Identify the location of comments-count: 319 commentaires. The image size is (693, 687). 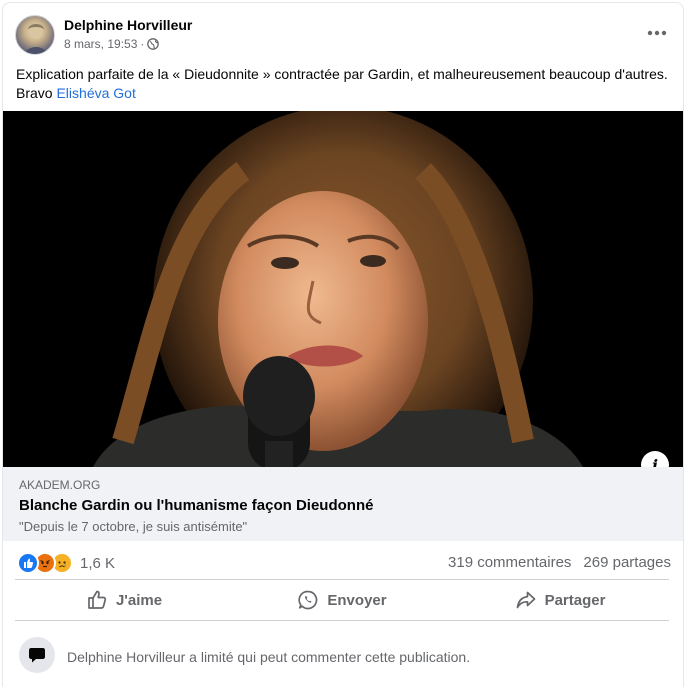
(509, 562).